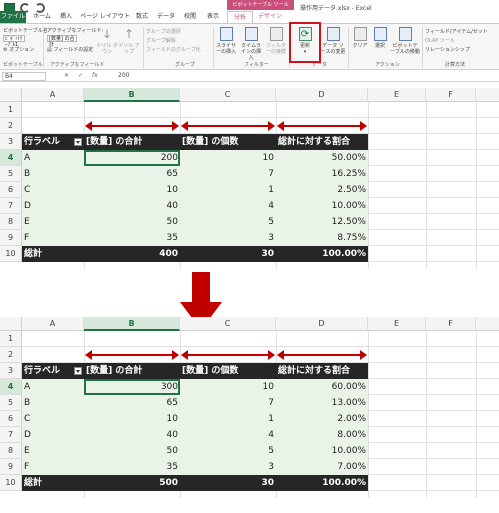  What do you see at coordinates (11, 110) in the screenshot?
I see `row-header: 1` at bounding box center [11, 110].